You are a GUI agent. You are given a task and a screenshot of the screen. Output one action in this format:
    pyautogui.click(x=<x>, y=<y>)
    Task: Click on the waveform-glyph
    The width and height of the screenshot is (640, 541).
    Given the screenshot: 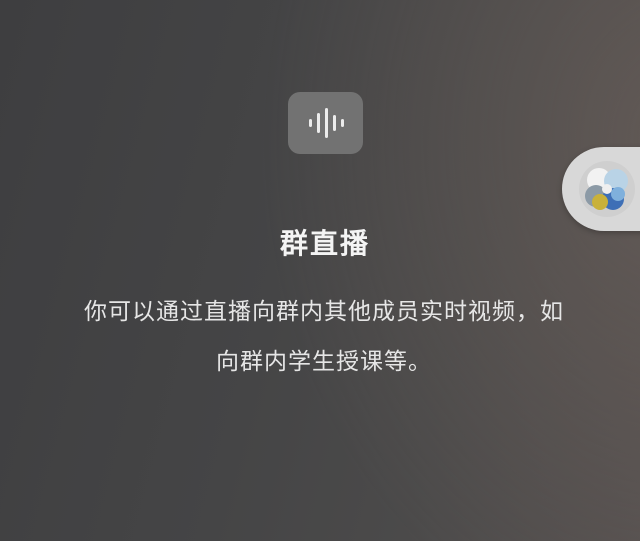 What is the action you would take?
    pyautogui.click(x=326, y=123)
    